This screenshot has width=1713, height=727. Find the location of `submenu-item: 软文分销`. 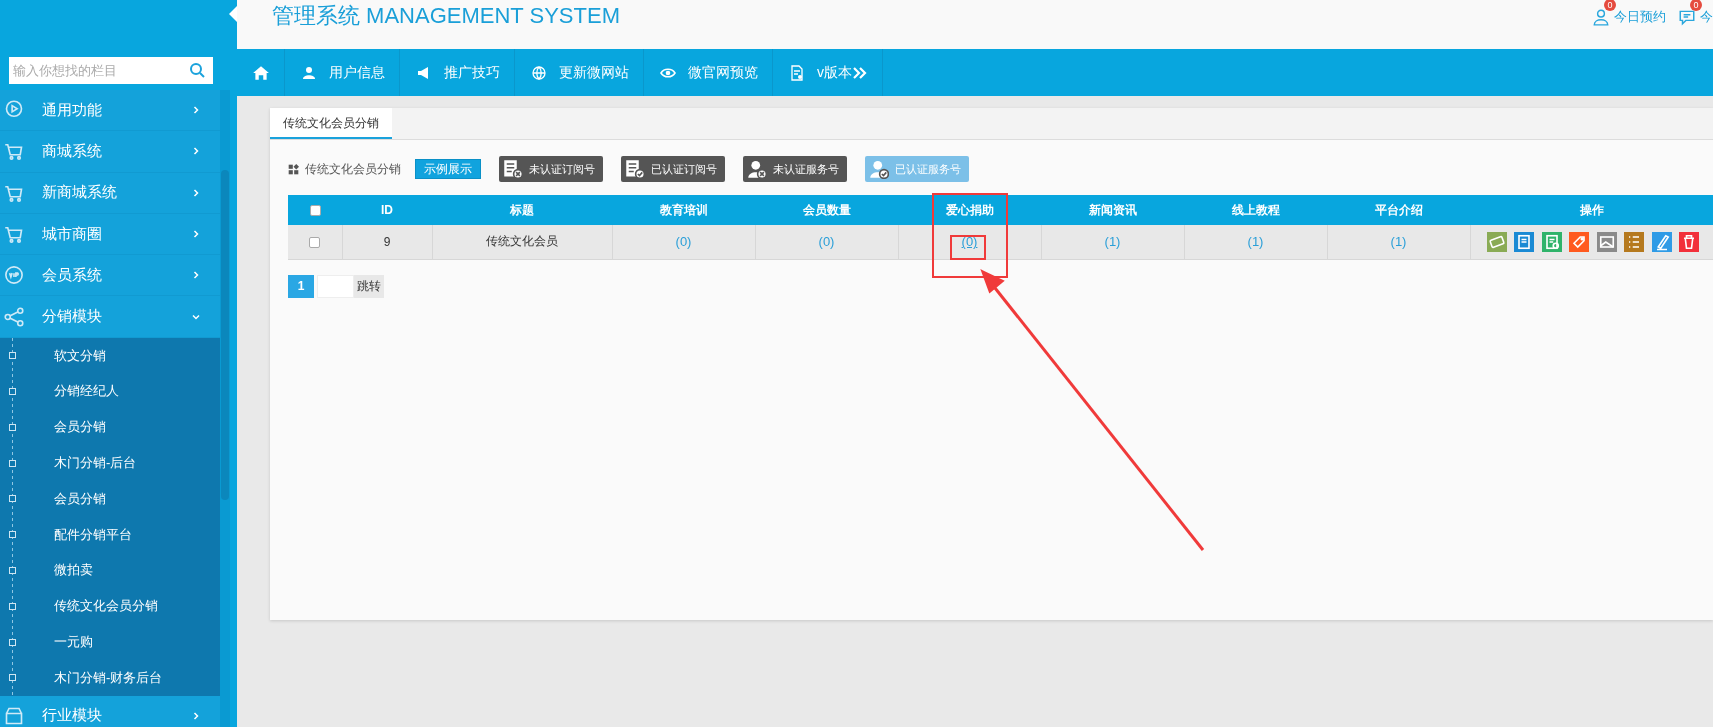

submenu-item: 软文分销 is located at coordinates (80, 355).